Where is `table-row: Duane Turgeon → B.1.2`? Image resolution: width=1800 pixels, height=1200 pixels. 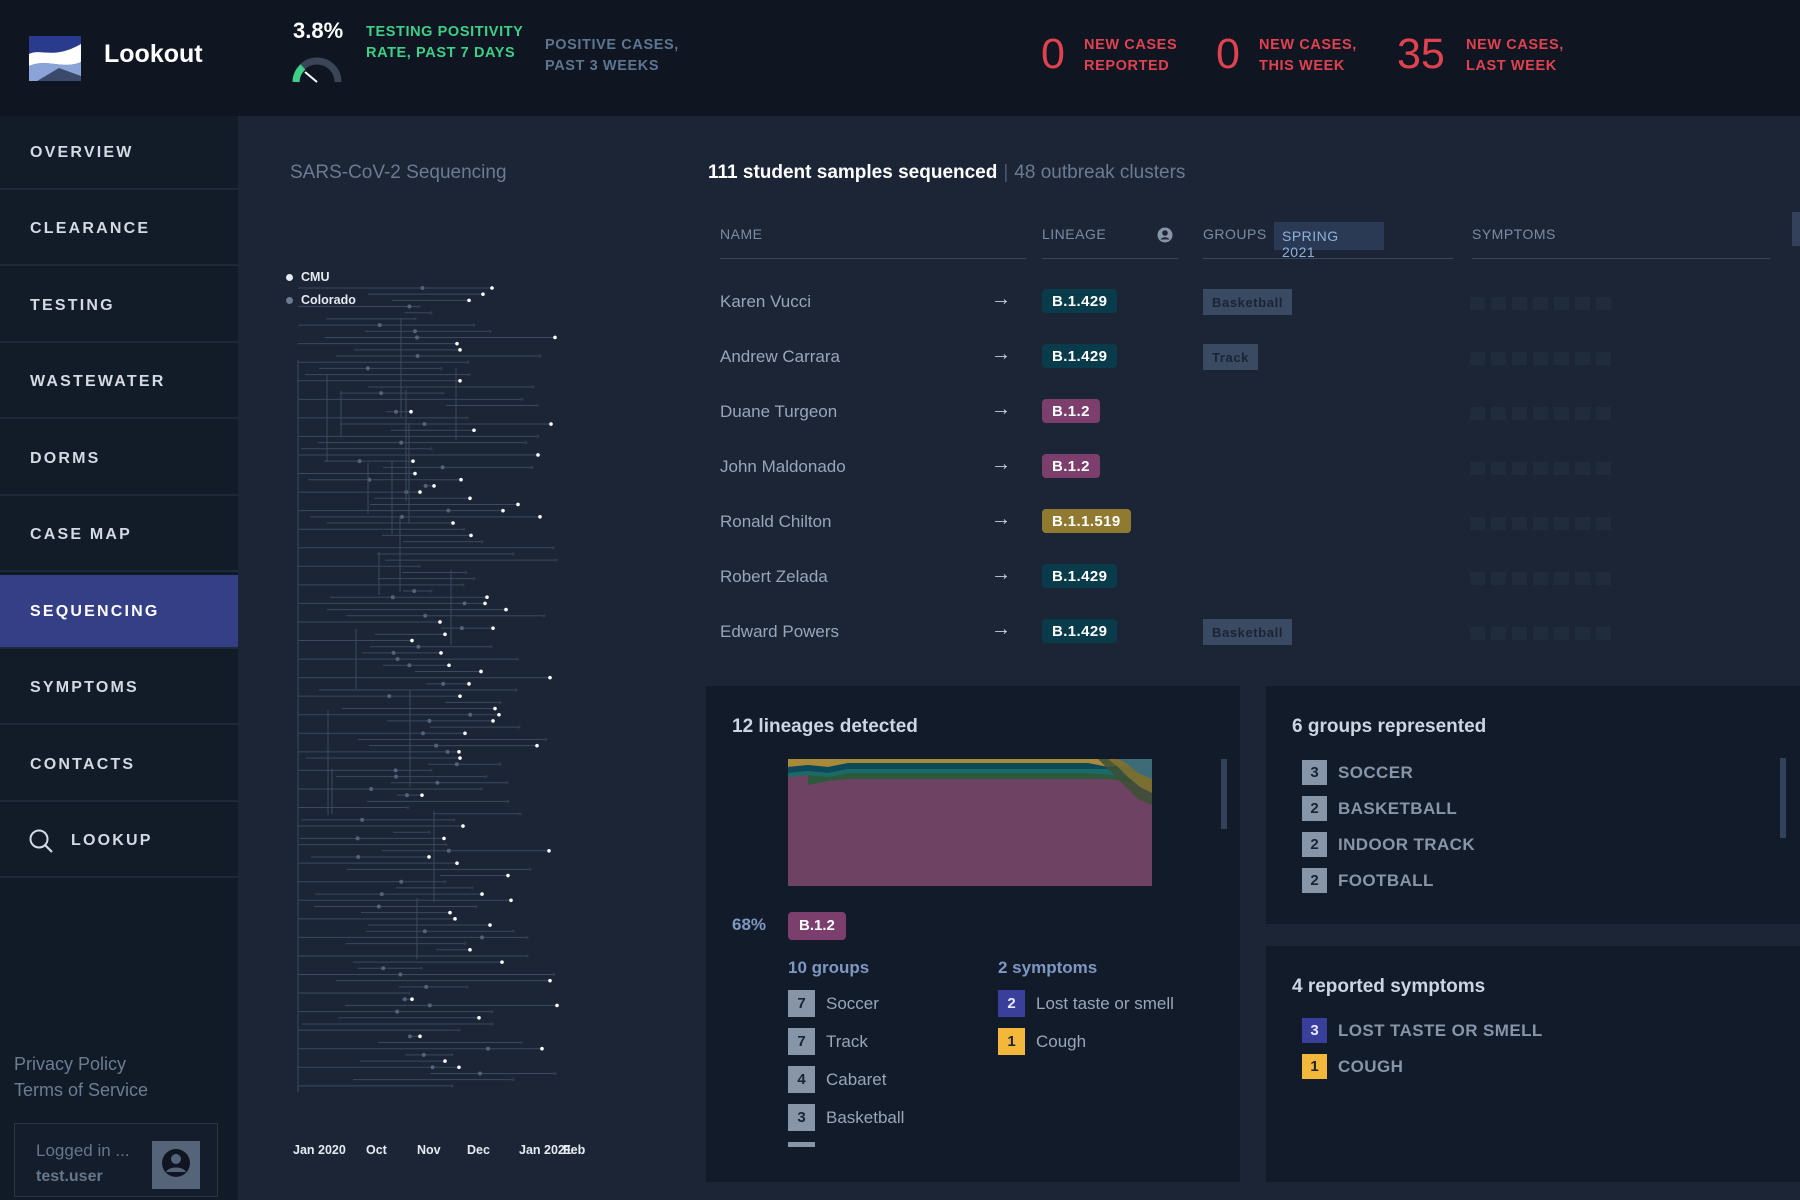
table-row: Duane Turgeon → B.1.2 is located at coordinates (1239, 413).